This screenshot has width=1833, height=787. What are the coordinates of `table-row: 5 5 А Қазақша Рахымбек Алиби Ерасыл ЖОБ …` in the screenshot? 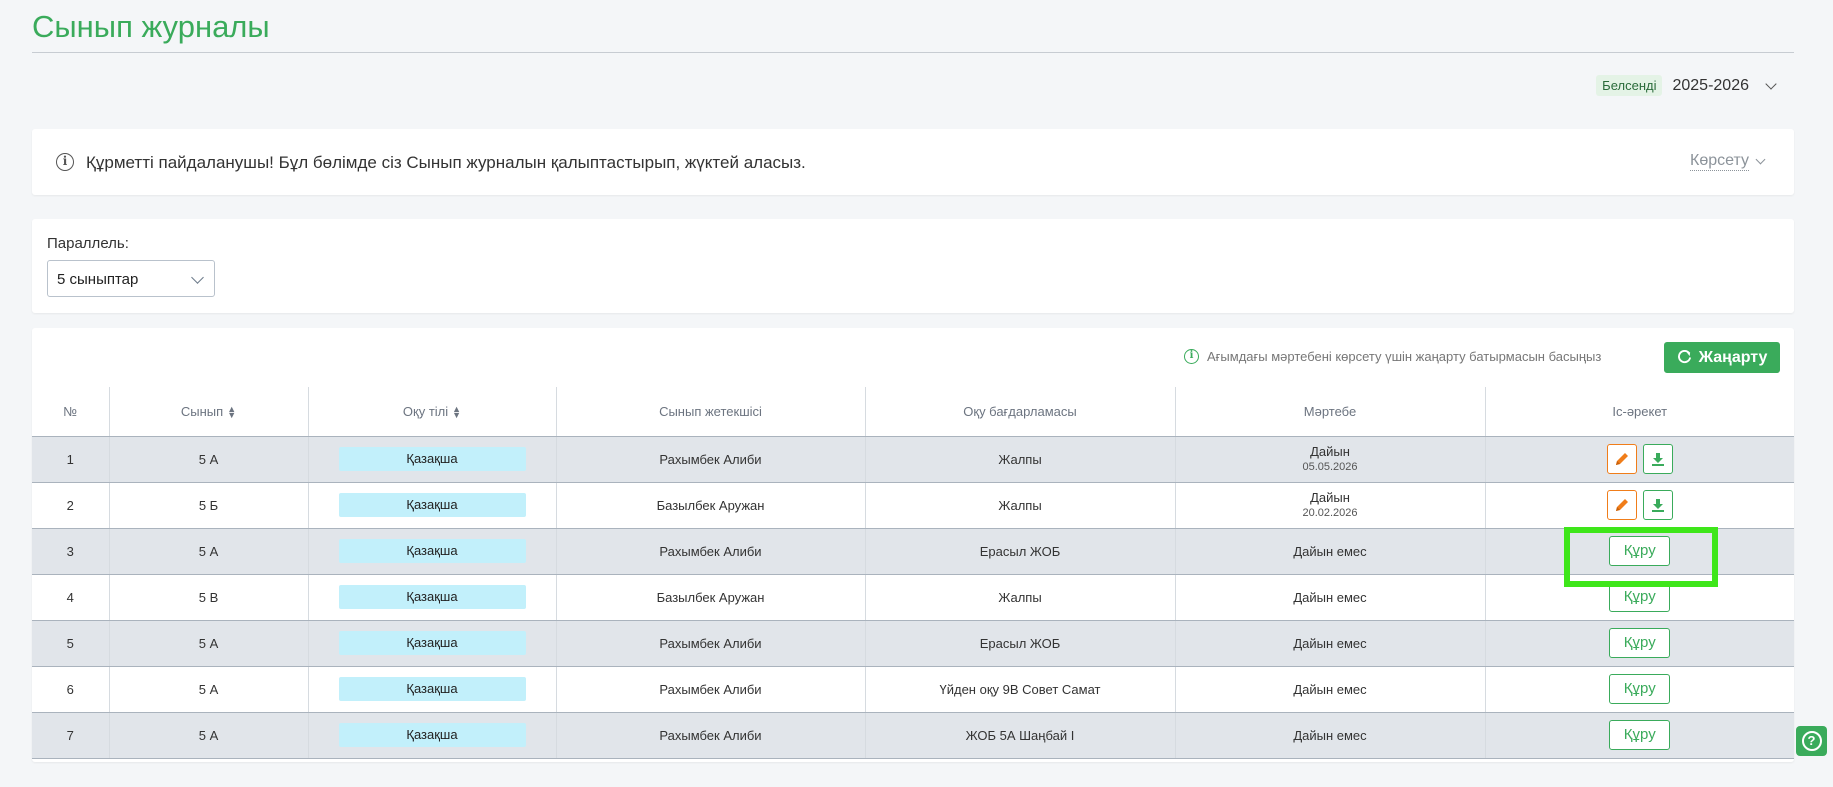 It's located at (913, 643).